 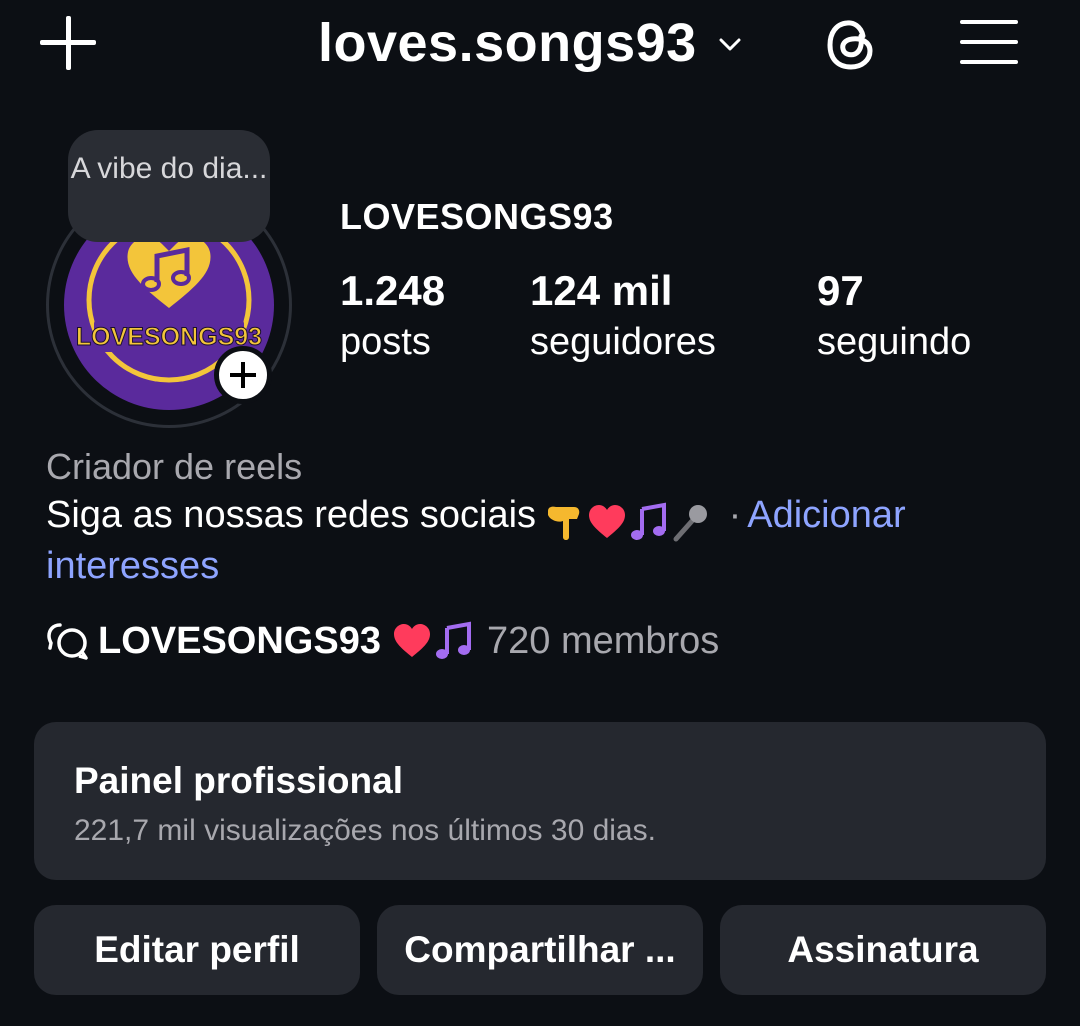 What do you see at coordinates (883, 950) in the screenshot?
I see `subscription-button: Assinatura` at bounding box center [883, 950].